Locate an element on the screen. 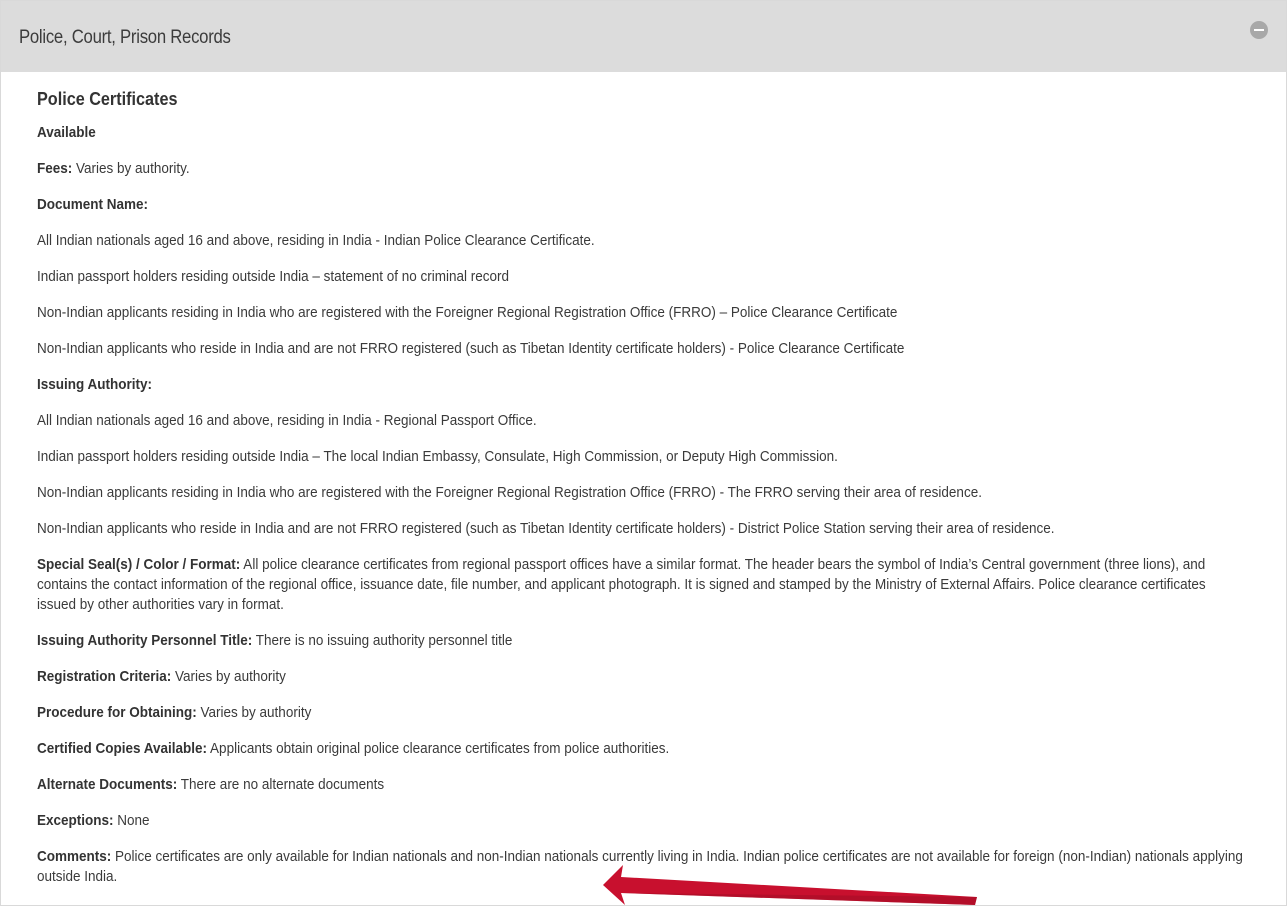 The height and width of the screenshot is (906, 1287). comments-label: Comments: is located at coordinates (74, 856).